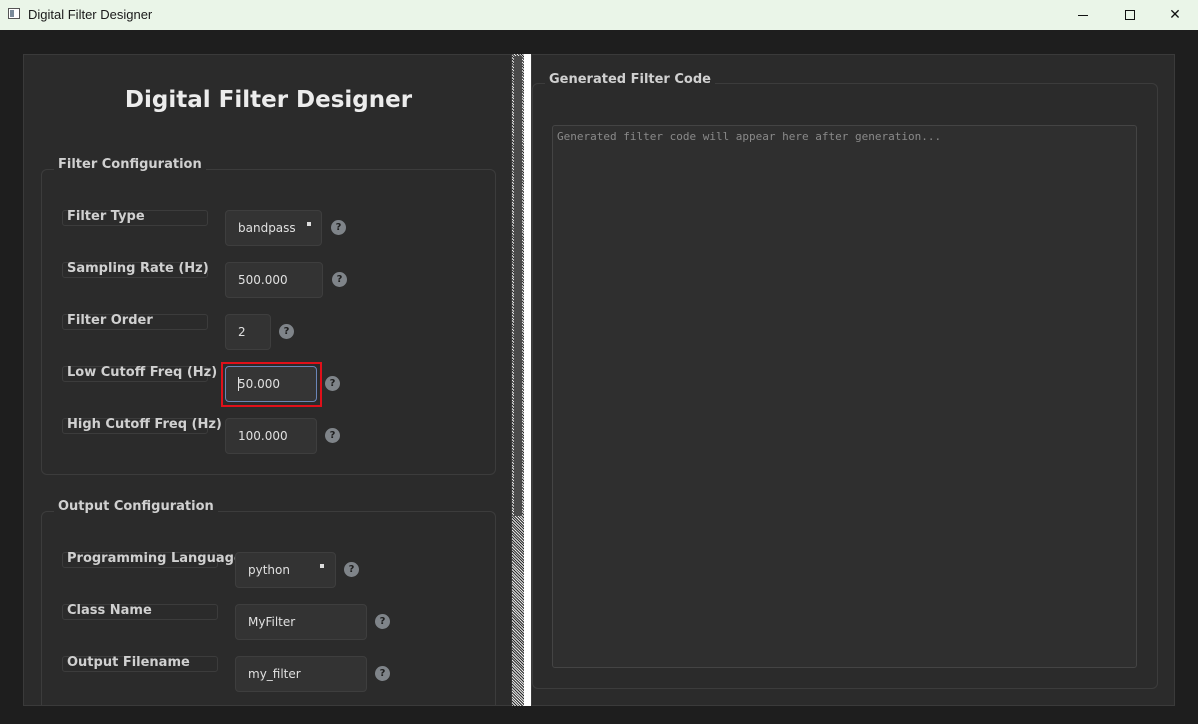 This screenshot has height=724, width=1198. Describe the element at coordinates (301, 622) in the screenshot. I see `class-name-input: MyFilter` at that location.